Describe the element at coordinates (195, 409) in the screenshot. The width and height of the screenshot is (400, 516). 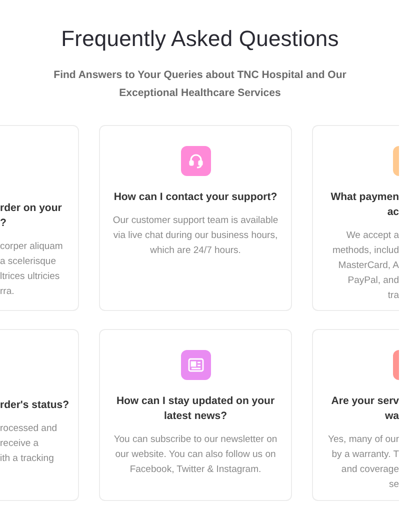
I see `card-title: How can I stay updated on your latest news?` at that location.